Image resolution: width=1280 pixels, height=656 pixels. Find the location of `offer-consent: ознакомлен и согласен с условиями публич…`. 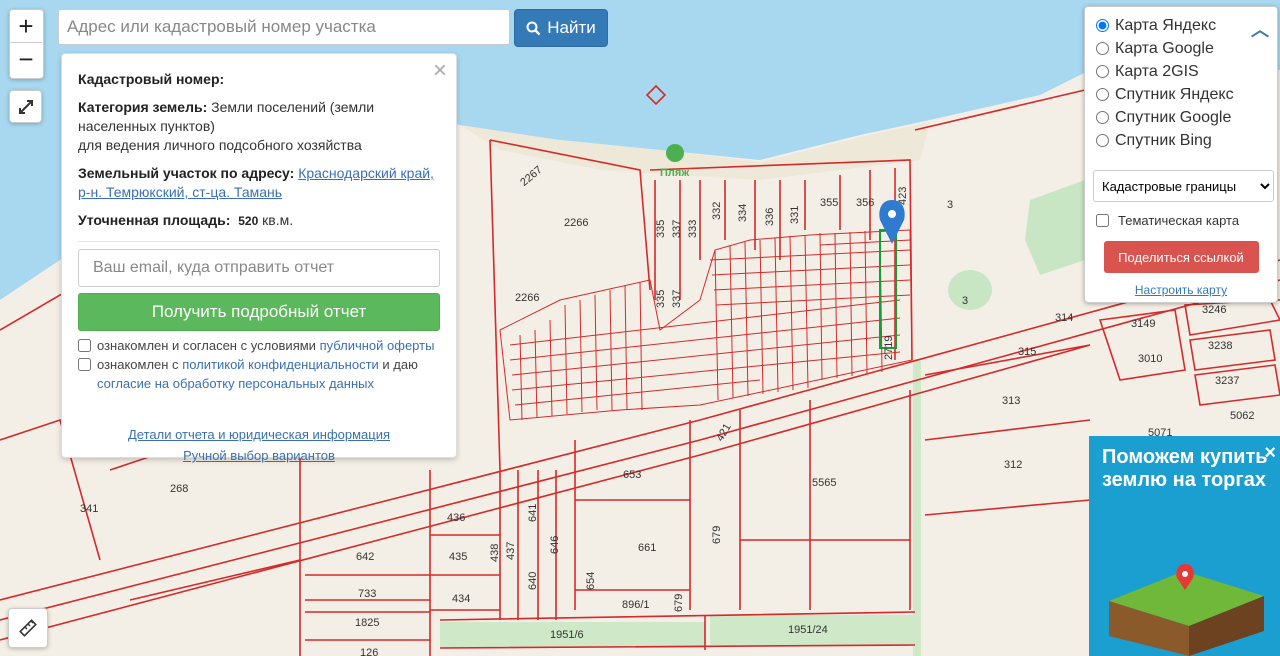

offer-consent: ознакомлен и согласен с условиями публич… is located at coordinates (259, 345).